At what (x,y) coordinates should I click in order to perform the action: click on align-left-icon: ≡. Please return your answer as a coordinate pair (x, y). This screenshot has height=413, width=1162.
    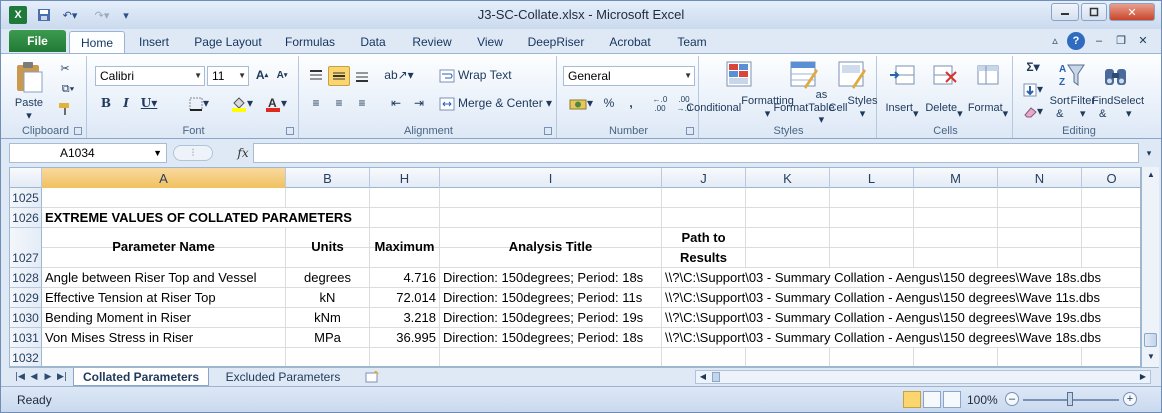
    Looking at the image, I should click on (316, 104).